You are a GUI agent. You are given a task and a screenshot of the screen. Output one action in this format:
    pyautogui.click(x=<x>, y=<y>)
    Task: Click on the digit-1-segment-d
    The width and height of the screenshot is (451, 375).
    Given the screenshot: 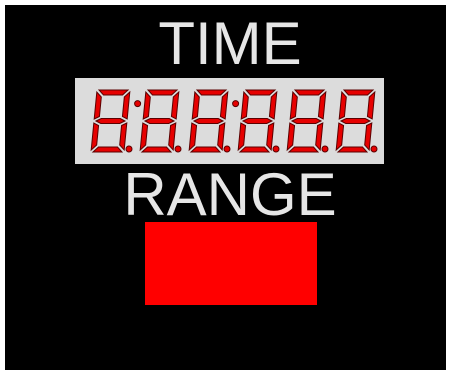 What is the action you would take?
    pyautogui.click(x=107, y=149)
    